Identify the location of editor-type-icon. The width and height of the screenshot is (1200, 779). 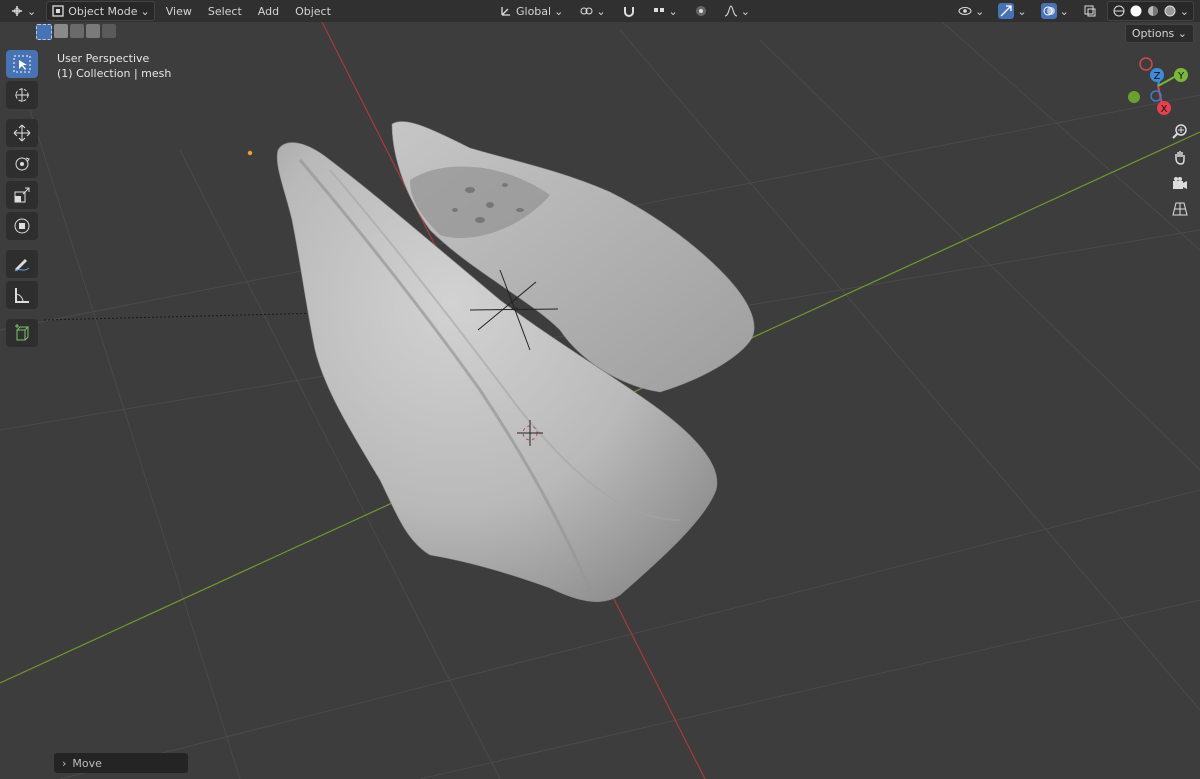
(17, 11).